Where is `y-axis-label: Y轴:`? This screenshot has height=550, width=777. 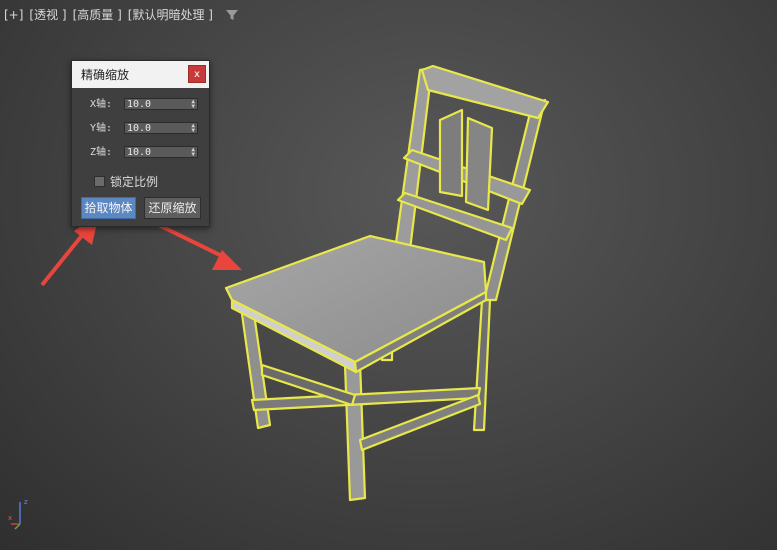 y-axis-label: Y轴: is located at coordinates (101, 128).